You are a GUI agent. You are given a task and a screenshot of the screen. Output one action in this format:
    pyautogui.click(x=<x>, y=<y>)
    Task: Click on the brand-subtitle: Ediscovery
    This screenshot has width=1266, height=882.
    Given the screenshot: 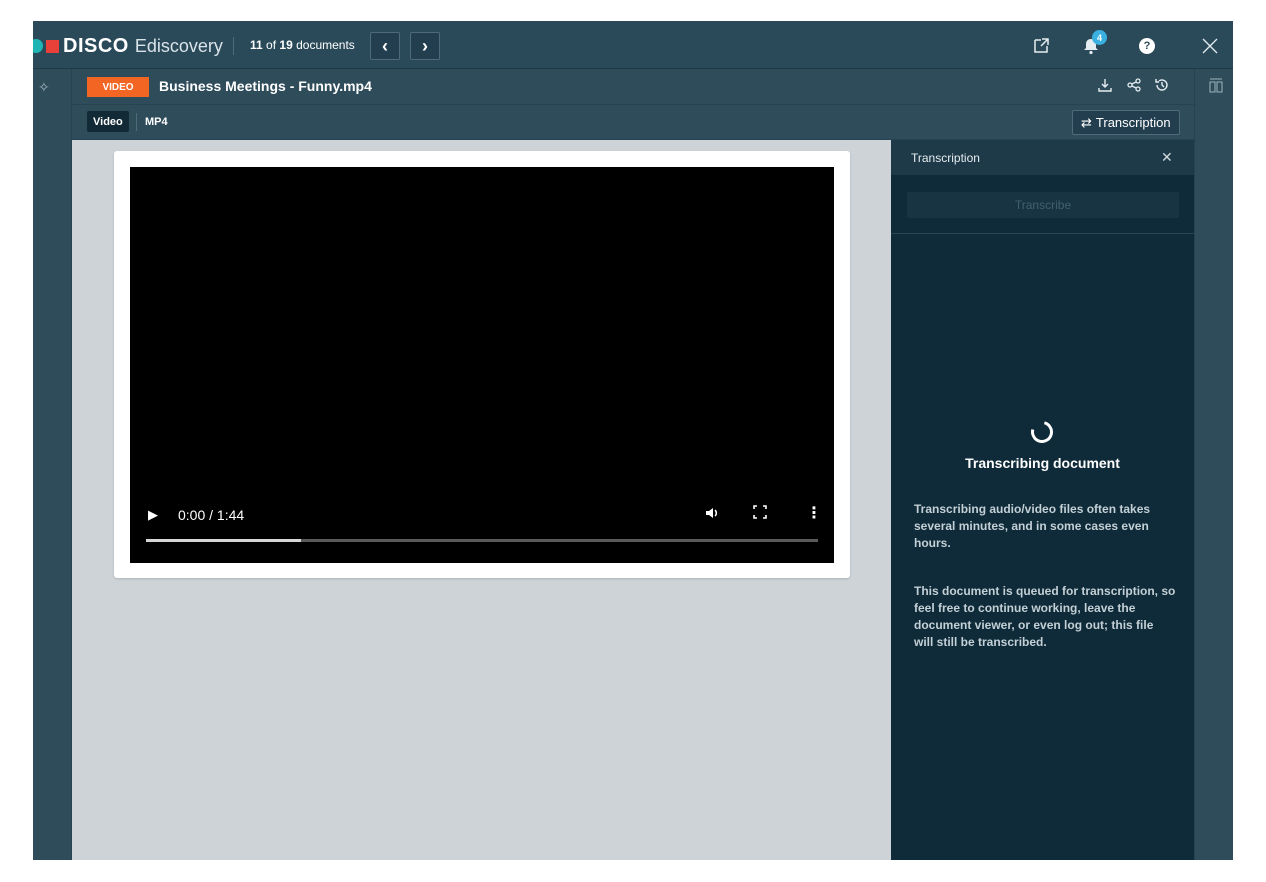 What is the action you would take?
    pyautogui.click(x=178, y=45)
    